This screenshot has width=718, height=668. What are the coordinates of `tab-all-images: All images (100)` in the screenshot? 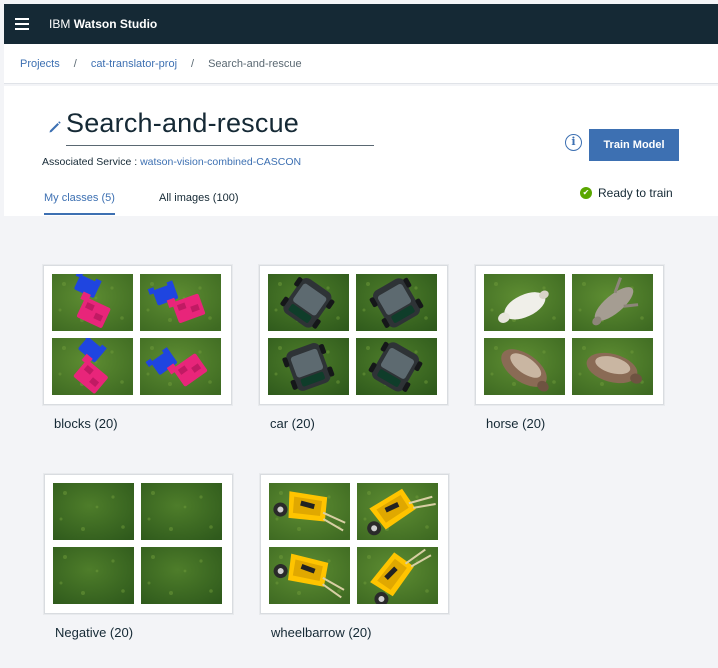 It's located at (198, 202).